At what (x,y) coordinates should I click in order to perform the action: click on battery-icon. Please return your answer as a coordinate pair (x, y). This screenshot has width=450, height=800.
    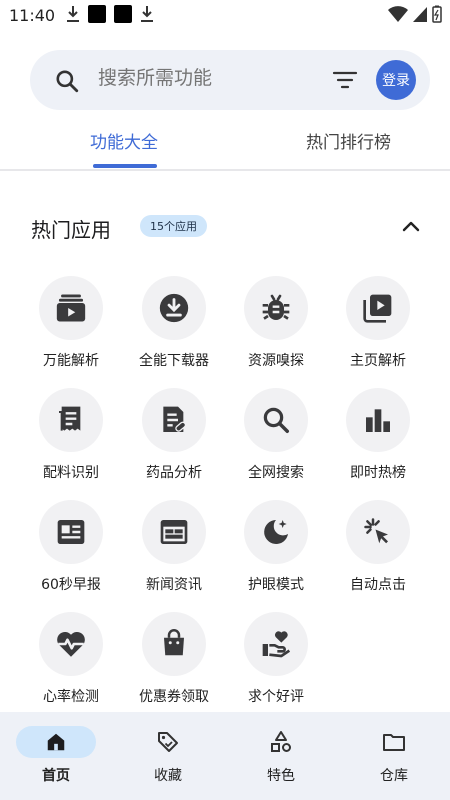
    Looking at the image, I should click on (437, 14).